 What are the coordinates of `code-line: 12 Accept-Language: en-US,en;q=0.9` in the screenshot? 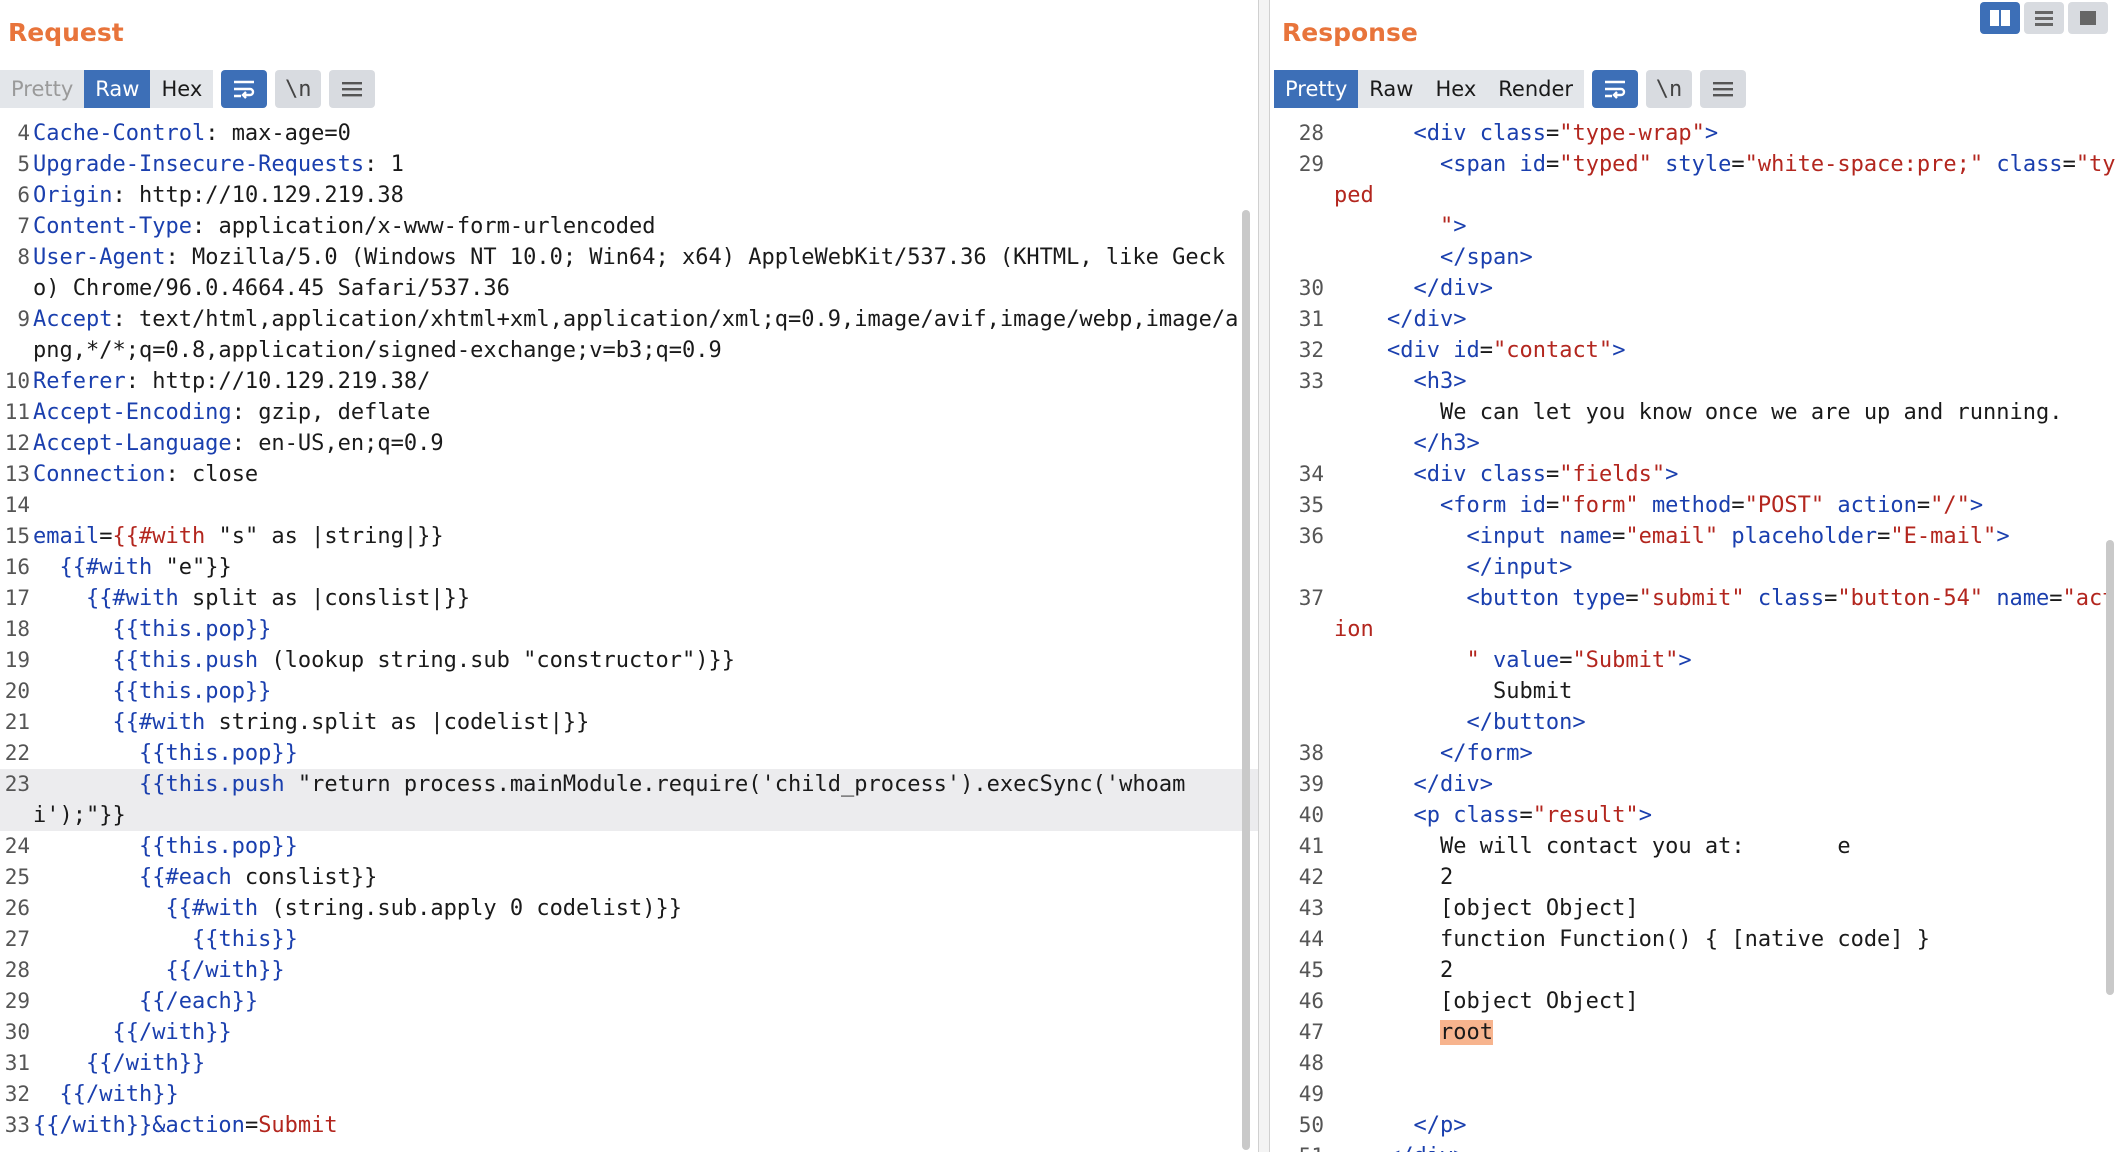 It's located at (629, 443).